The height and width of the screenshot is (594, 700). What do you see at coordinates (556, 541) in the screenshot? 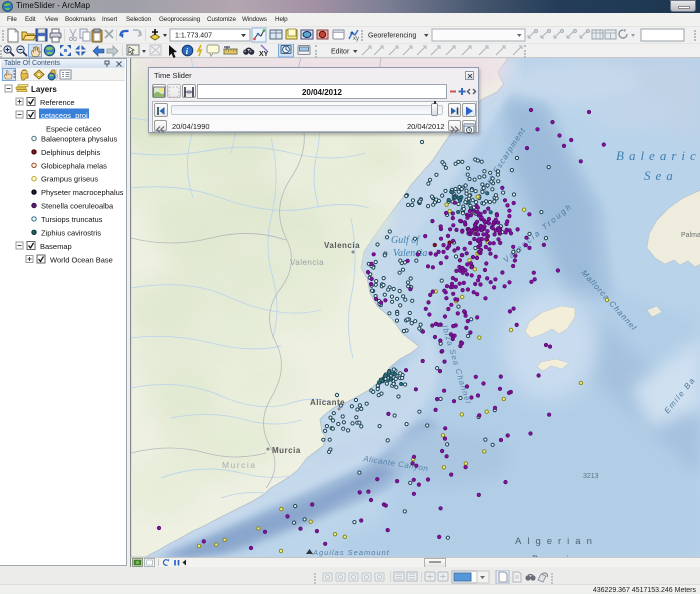
I see `svg-text: Algerian` at bounding box center [556, 541].